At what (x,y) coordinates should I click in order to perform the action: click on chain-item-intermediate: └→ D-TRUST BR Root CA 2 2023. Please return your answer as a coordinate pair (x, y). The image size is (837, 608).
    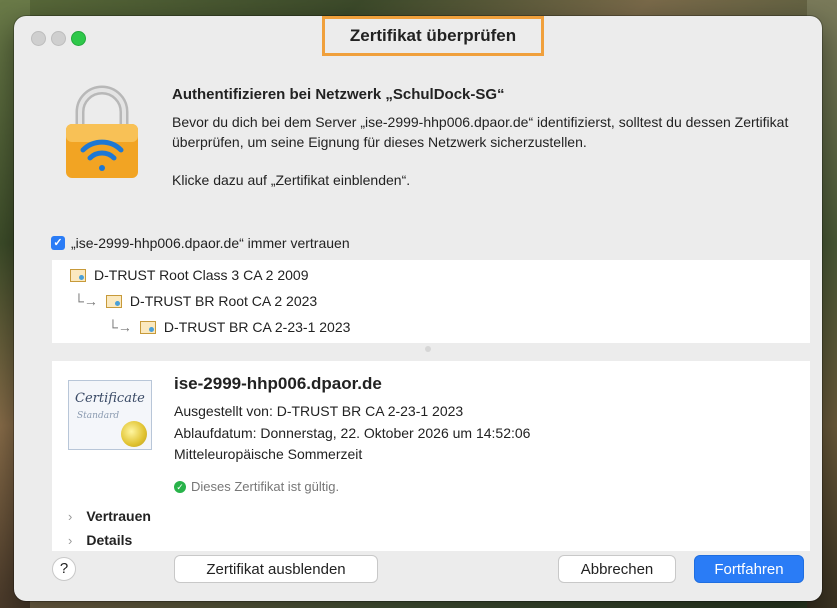
    Looking at the image, I should click on (195, 301).